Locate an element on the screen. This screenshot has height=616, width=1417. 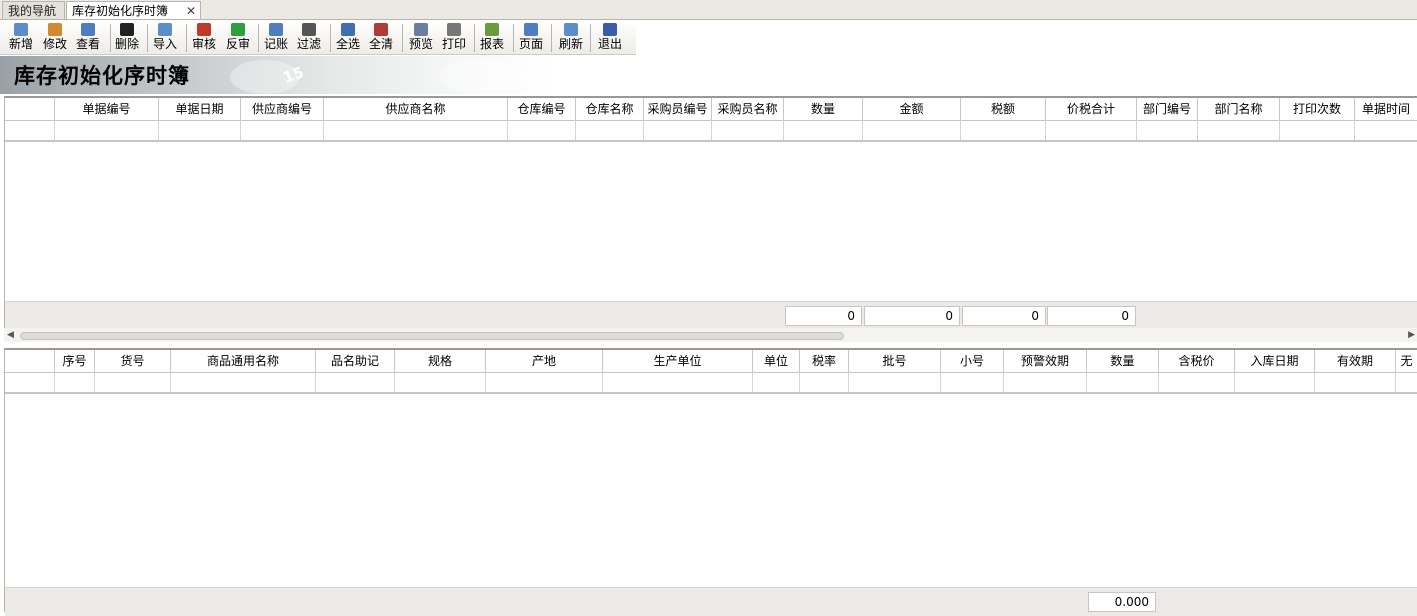
toolbar-button-13: 报表 is located at coordinates (492, 38).